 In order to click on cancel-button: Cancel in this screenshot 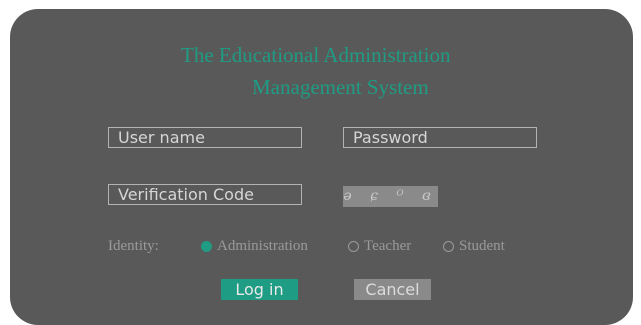, I will do `click(392, 289)`.